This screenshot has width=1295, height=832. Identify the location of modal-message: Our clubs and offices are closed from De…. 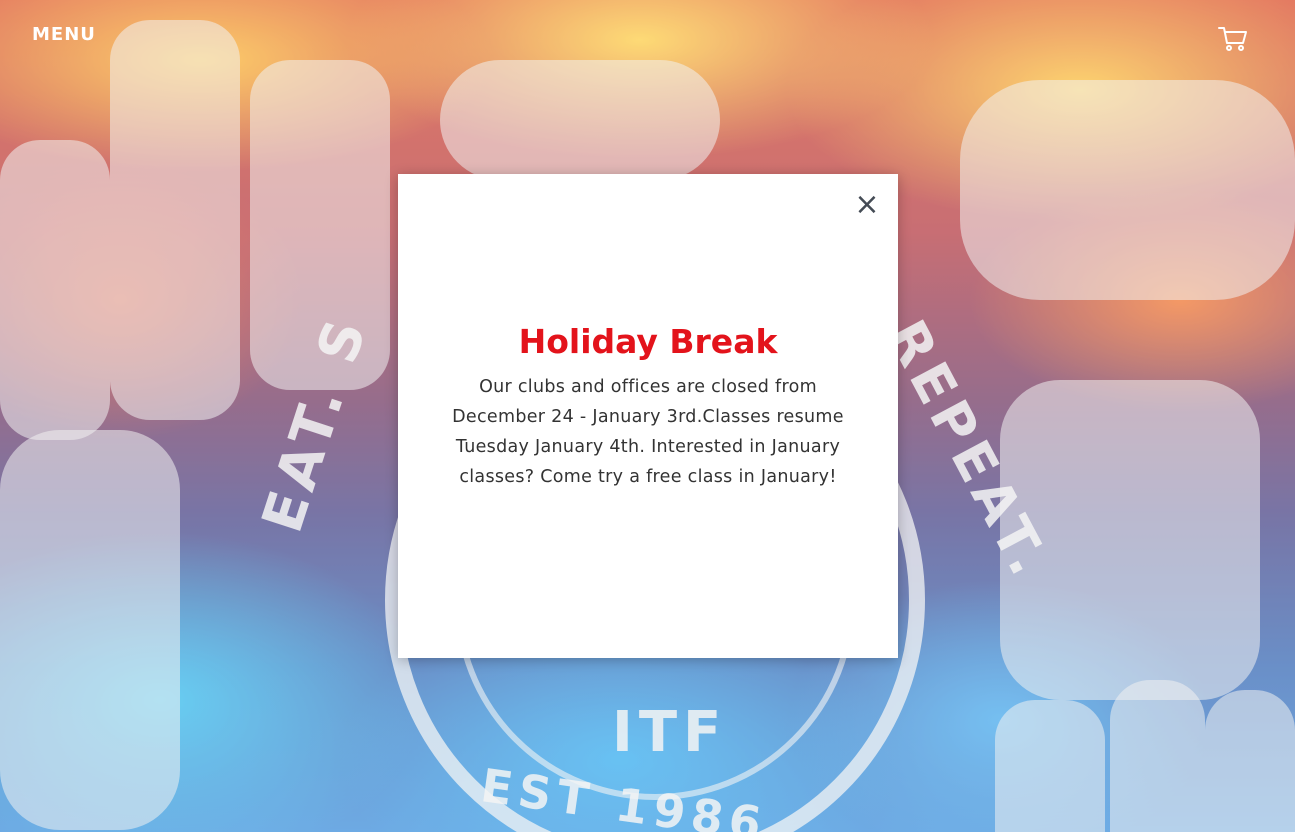
(648, 432).